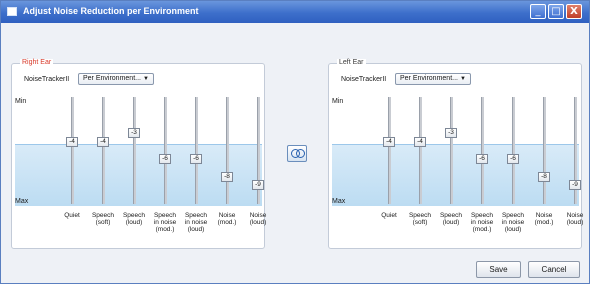 The width and height of the screenshot is (590, 284). What do you see at coordinates (574, 11) in the screenshot?
I see `close-button: X` at bounding box center [574, 11].